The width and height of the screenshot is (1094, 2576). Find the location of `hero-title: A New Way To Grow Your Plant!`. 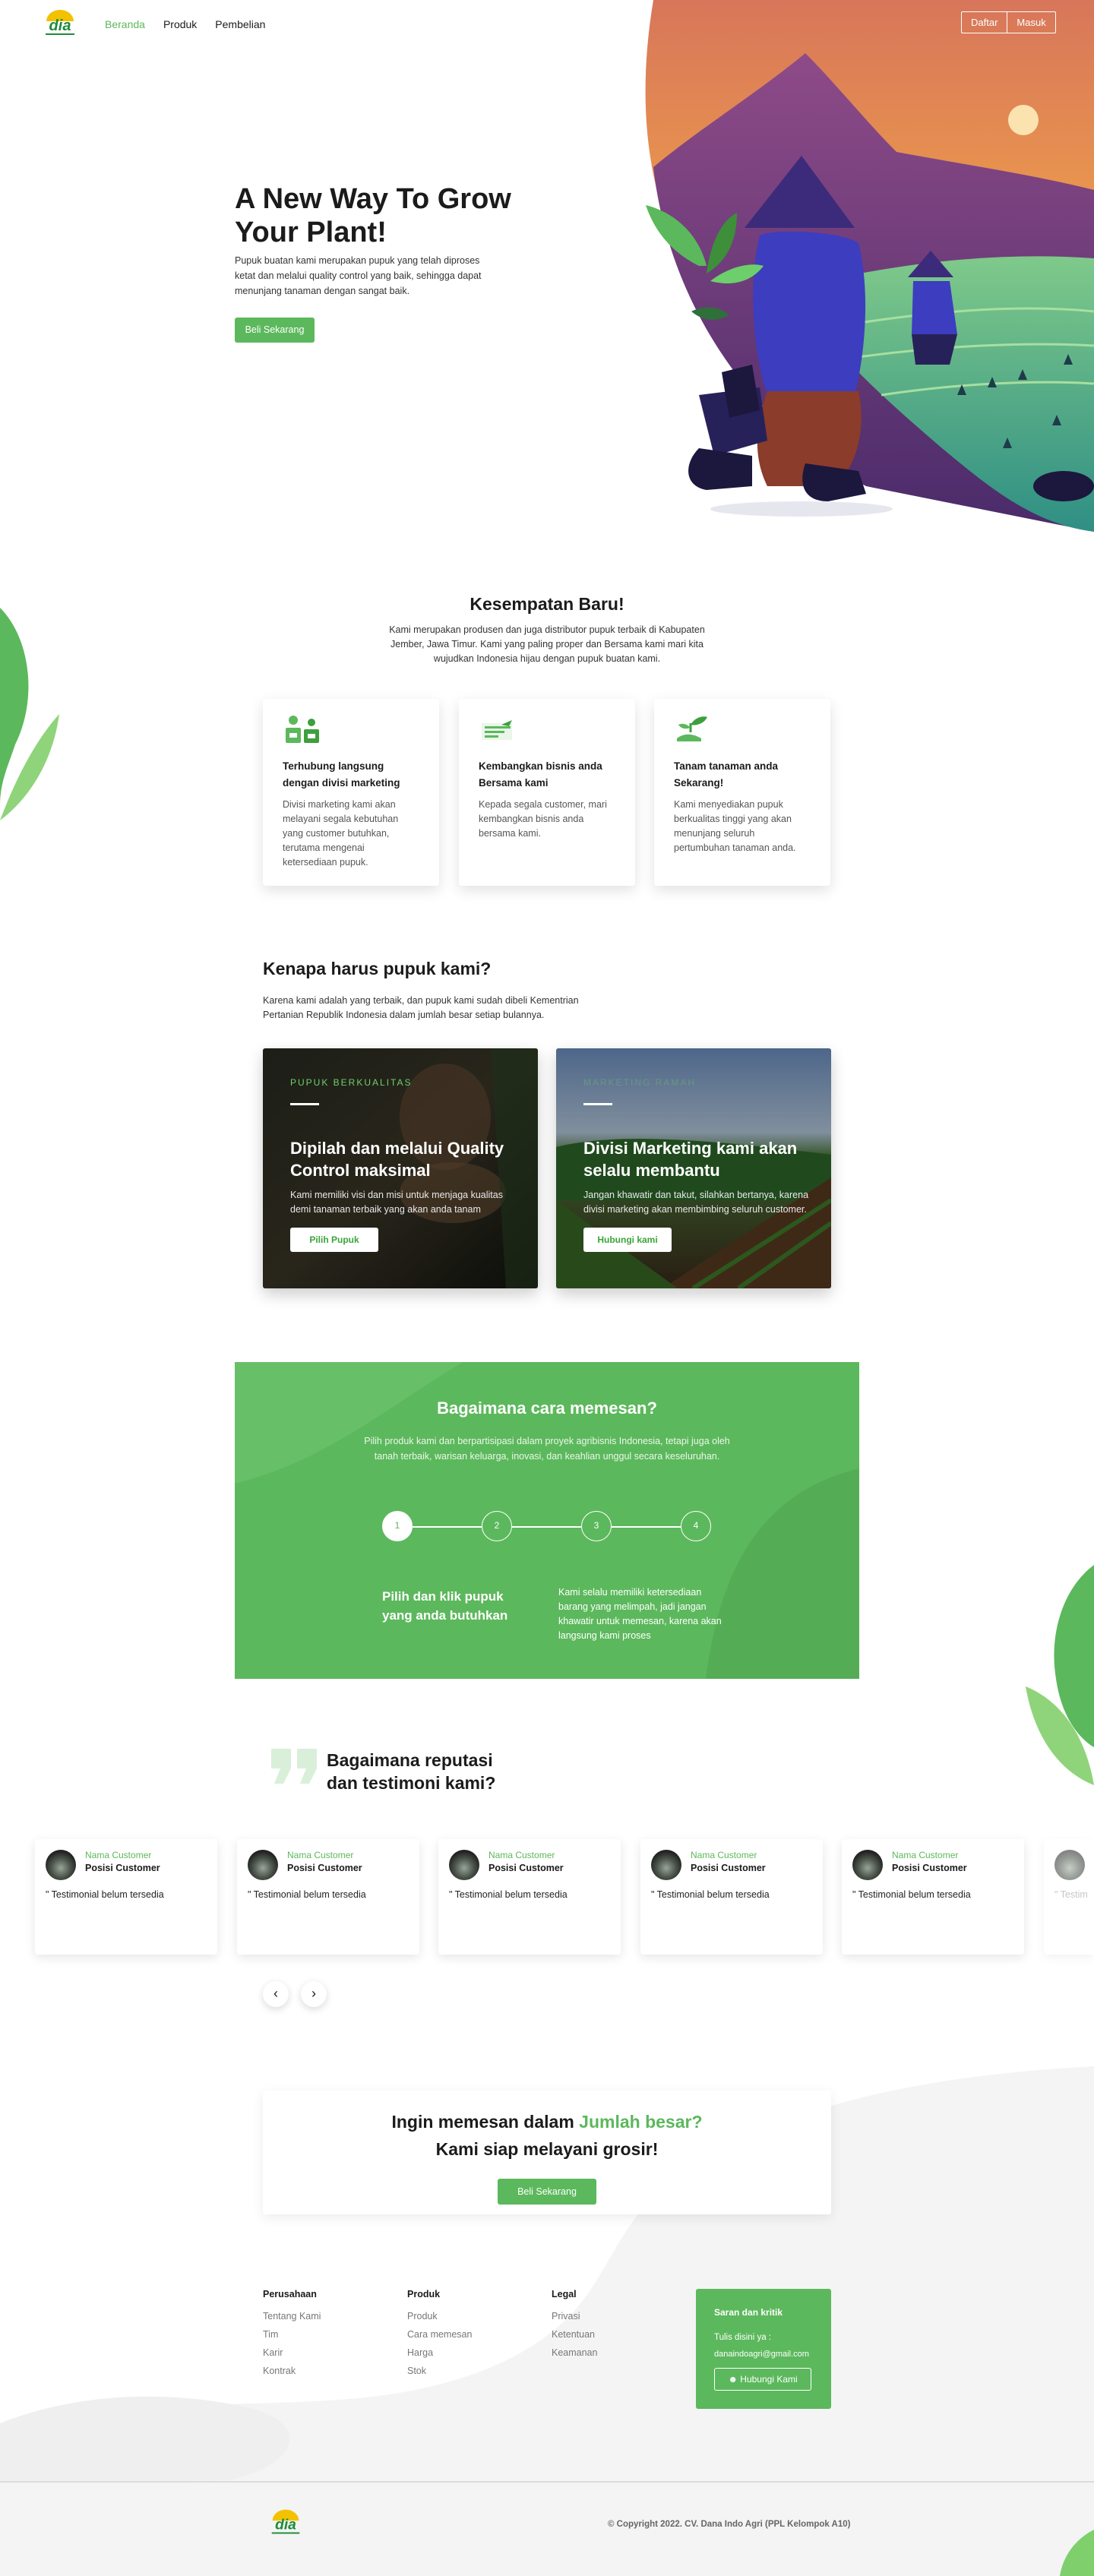

hero-title: A New Way To Grow Your Plant! is located at coordinates (373, 215).